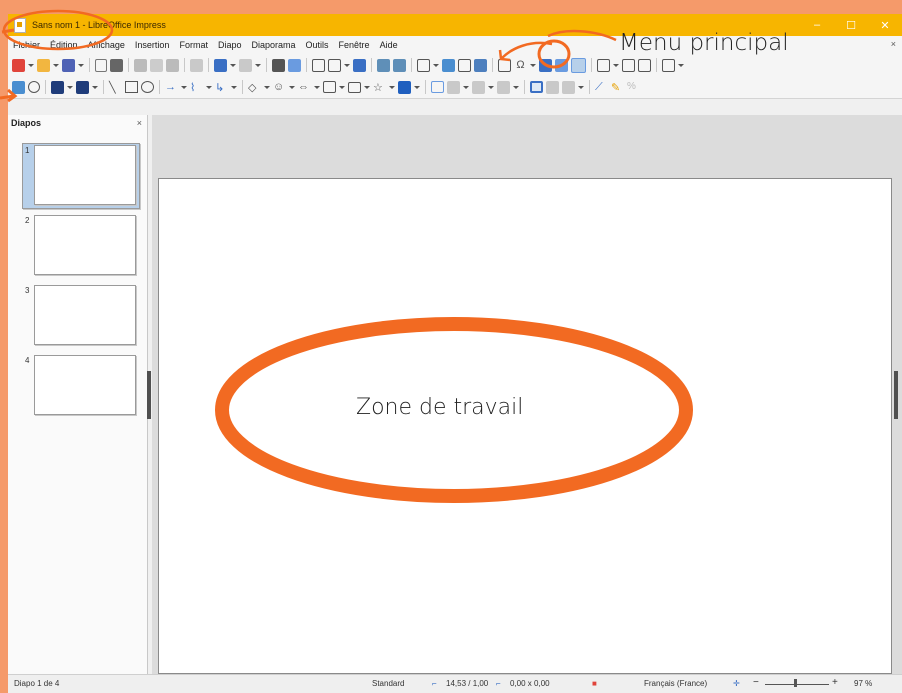 The height and width of the screenshot is (693, 902). I want to click on close-window-button: ✕, so click(885, 25).